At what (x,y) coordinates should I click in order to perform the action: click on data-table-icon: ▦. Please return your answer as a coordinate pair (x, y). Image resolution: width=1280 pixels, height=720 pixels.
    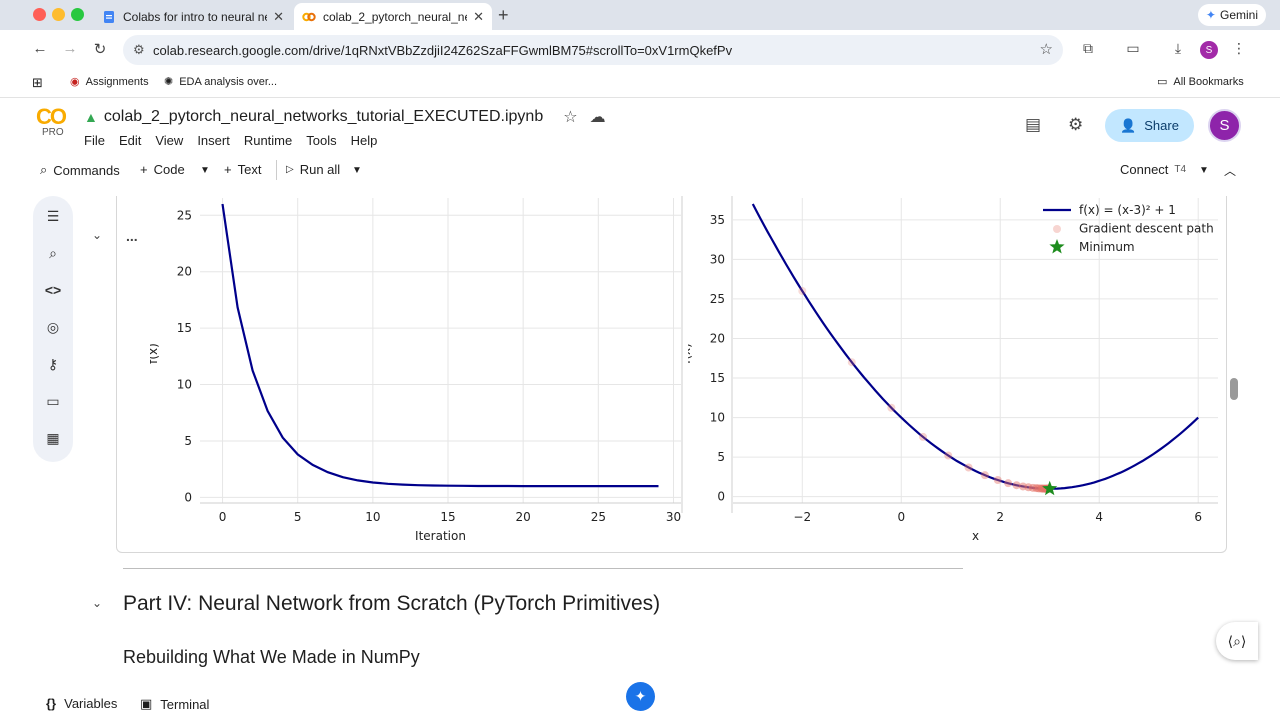
    Looking at the image, I should click on (53, 438).